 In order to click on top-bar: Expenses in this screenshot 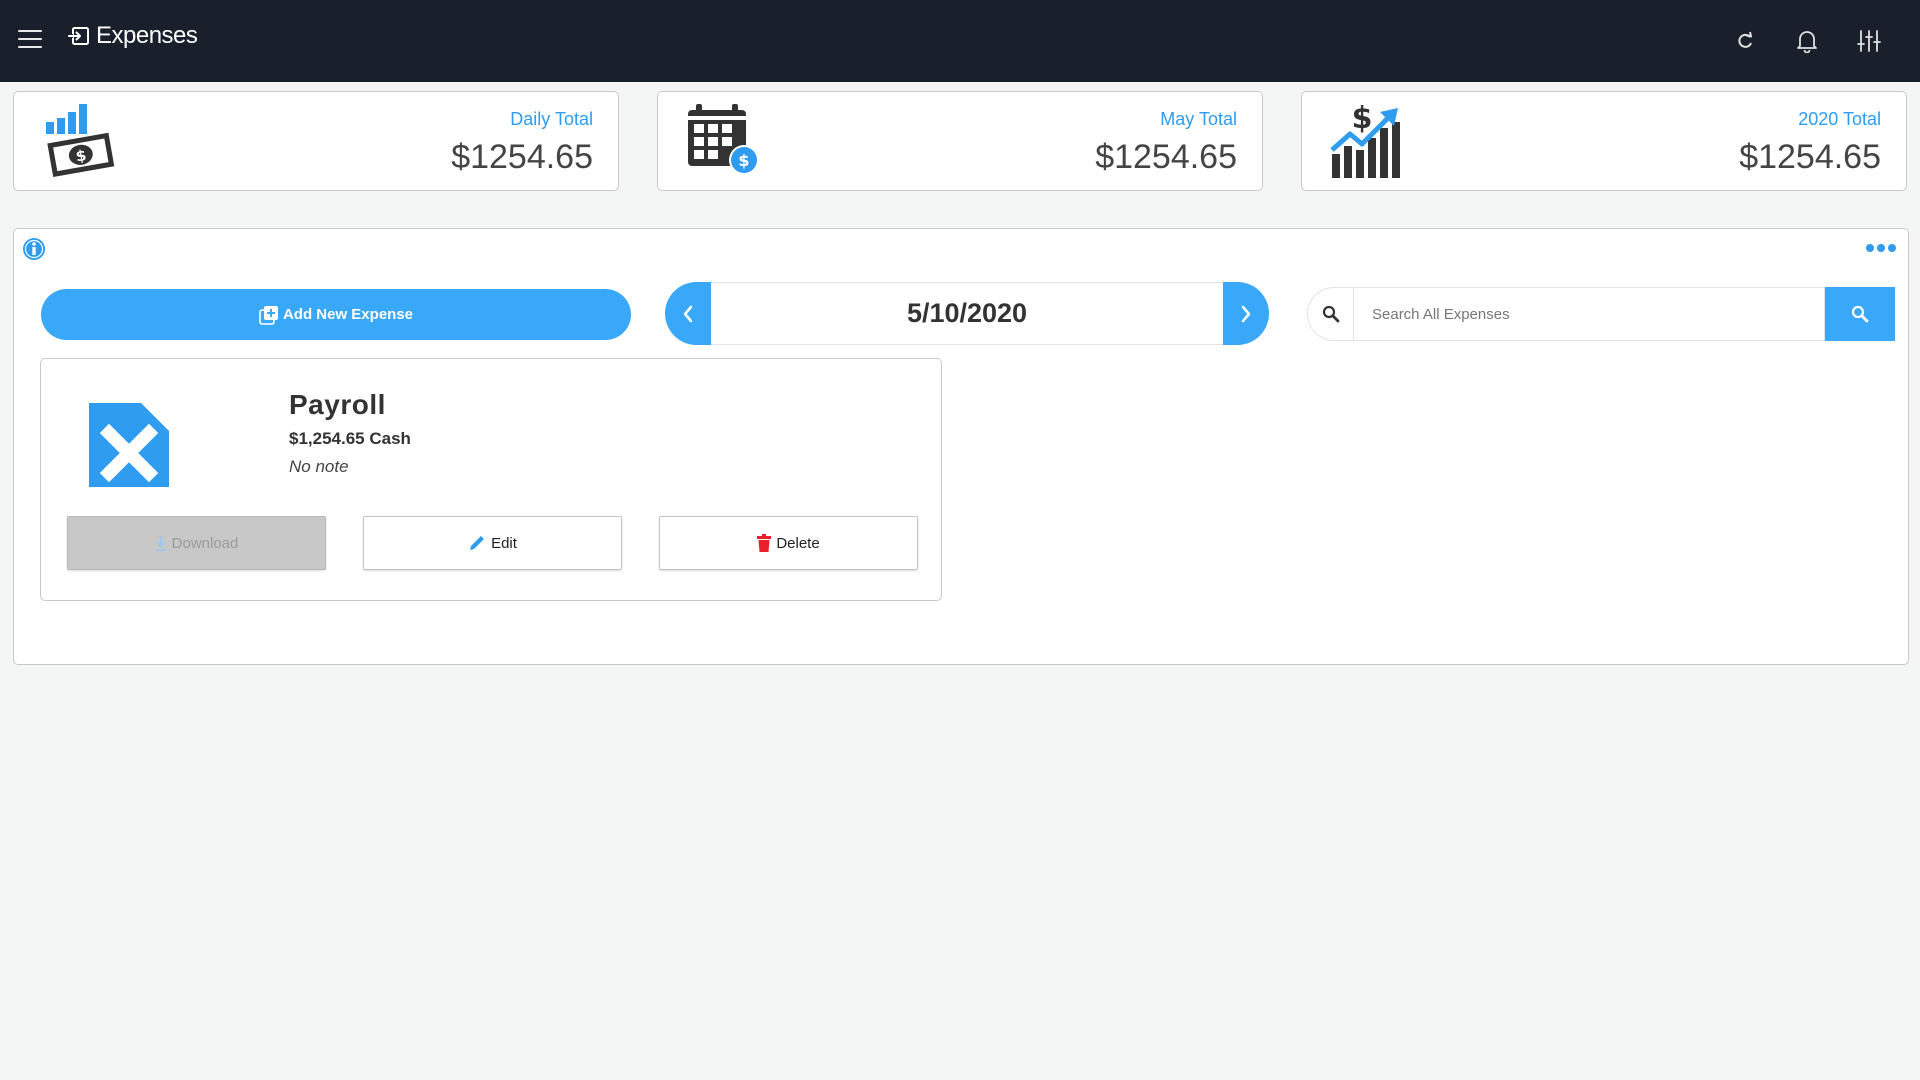, I will do `click(960, 41)`.